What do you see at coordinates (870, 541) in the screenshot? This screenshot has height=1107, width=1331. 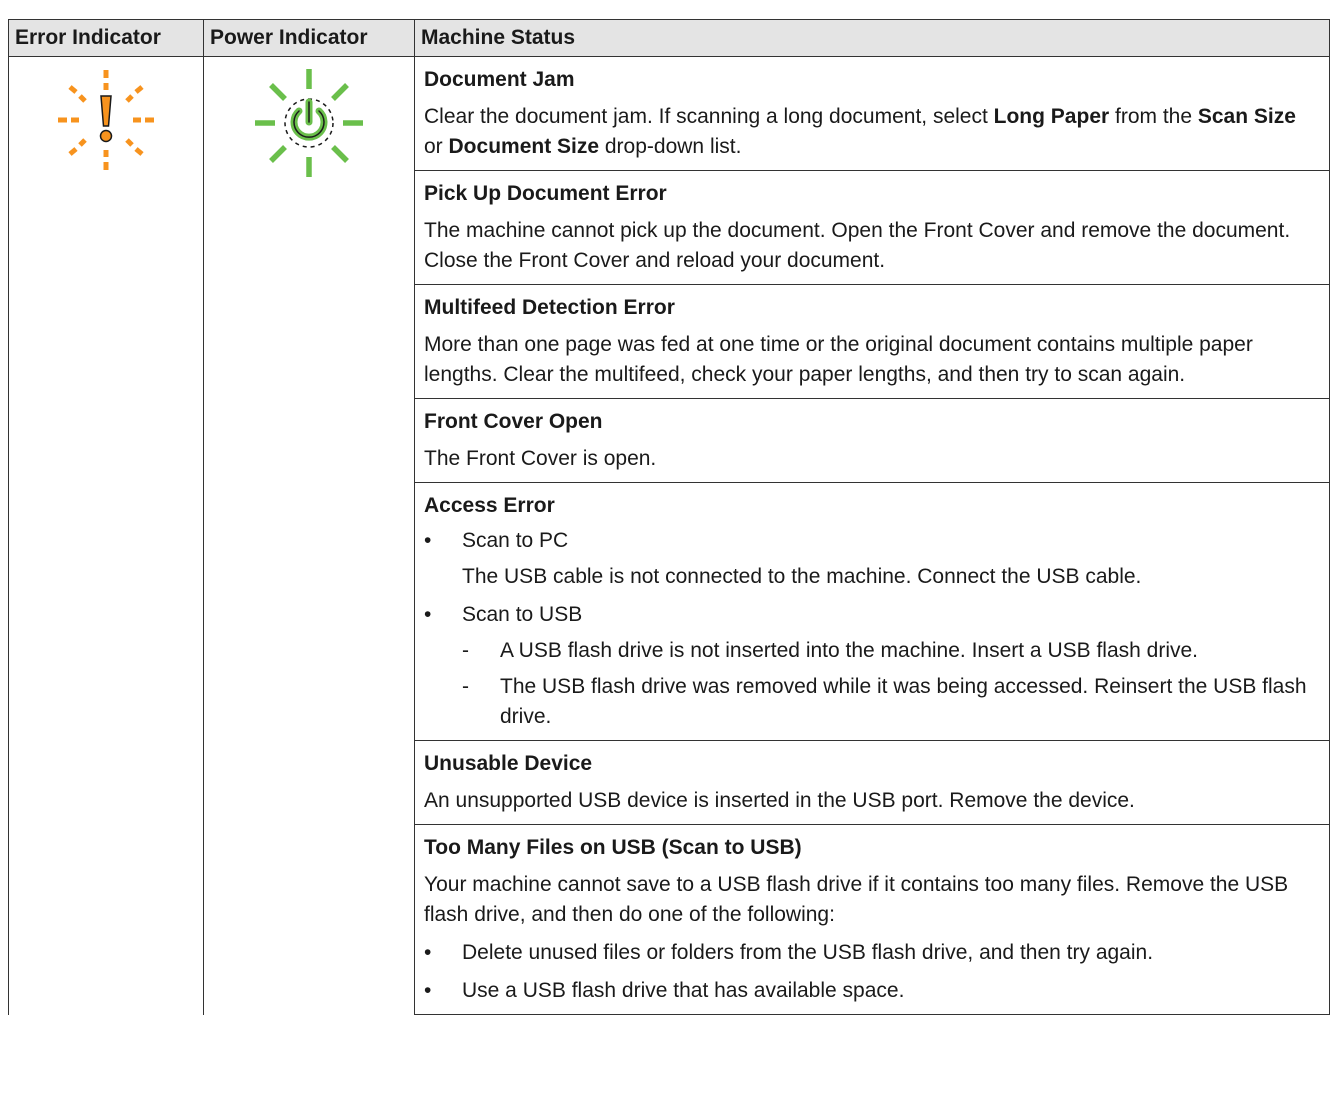 I see `list-item: • Scan to PC` at bounding box center [870, 541].